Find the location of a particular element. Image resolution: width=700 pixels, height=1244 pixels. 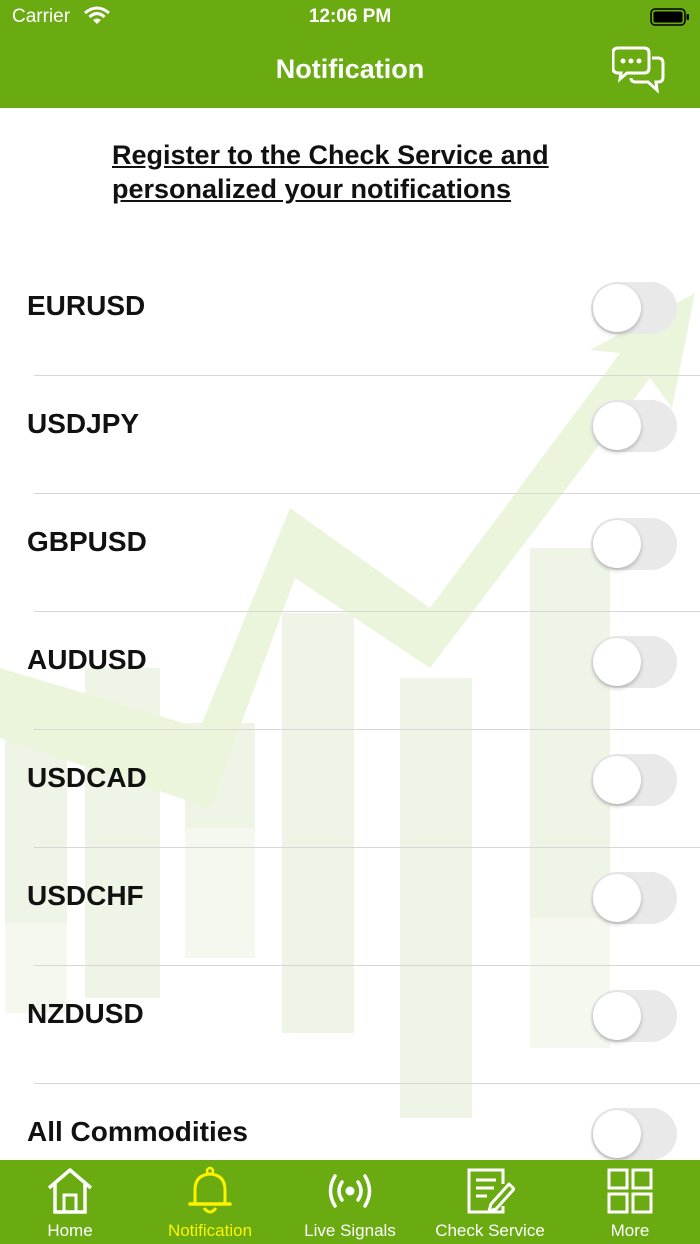

notification-row-label: GBPUSD is located at coordinates (87, 541).